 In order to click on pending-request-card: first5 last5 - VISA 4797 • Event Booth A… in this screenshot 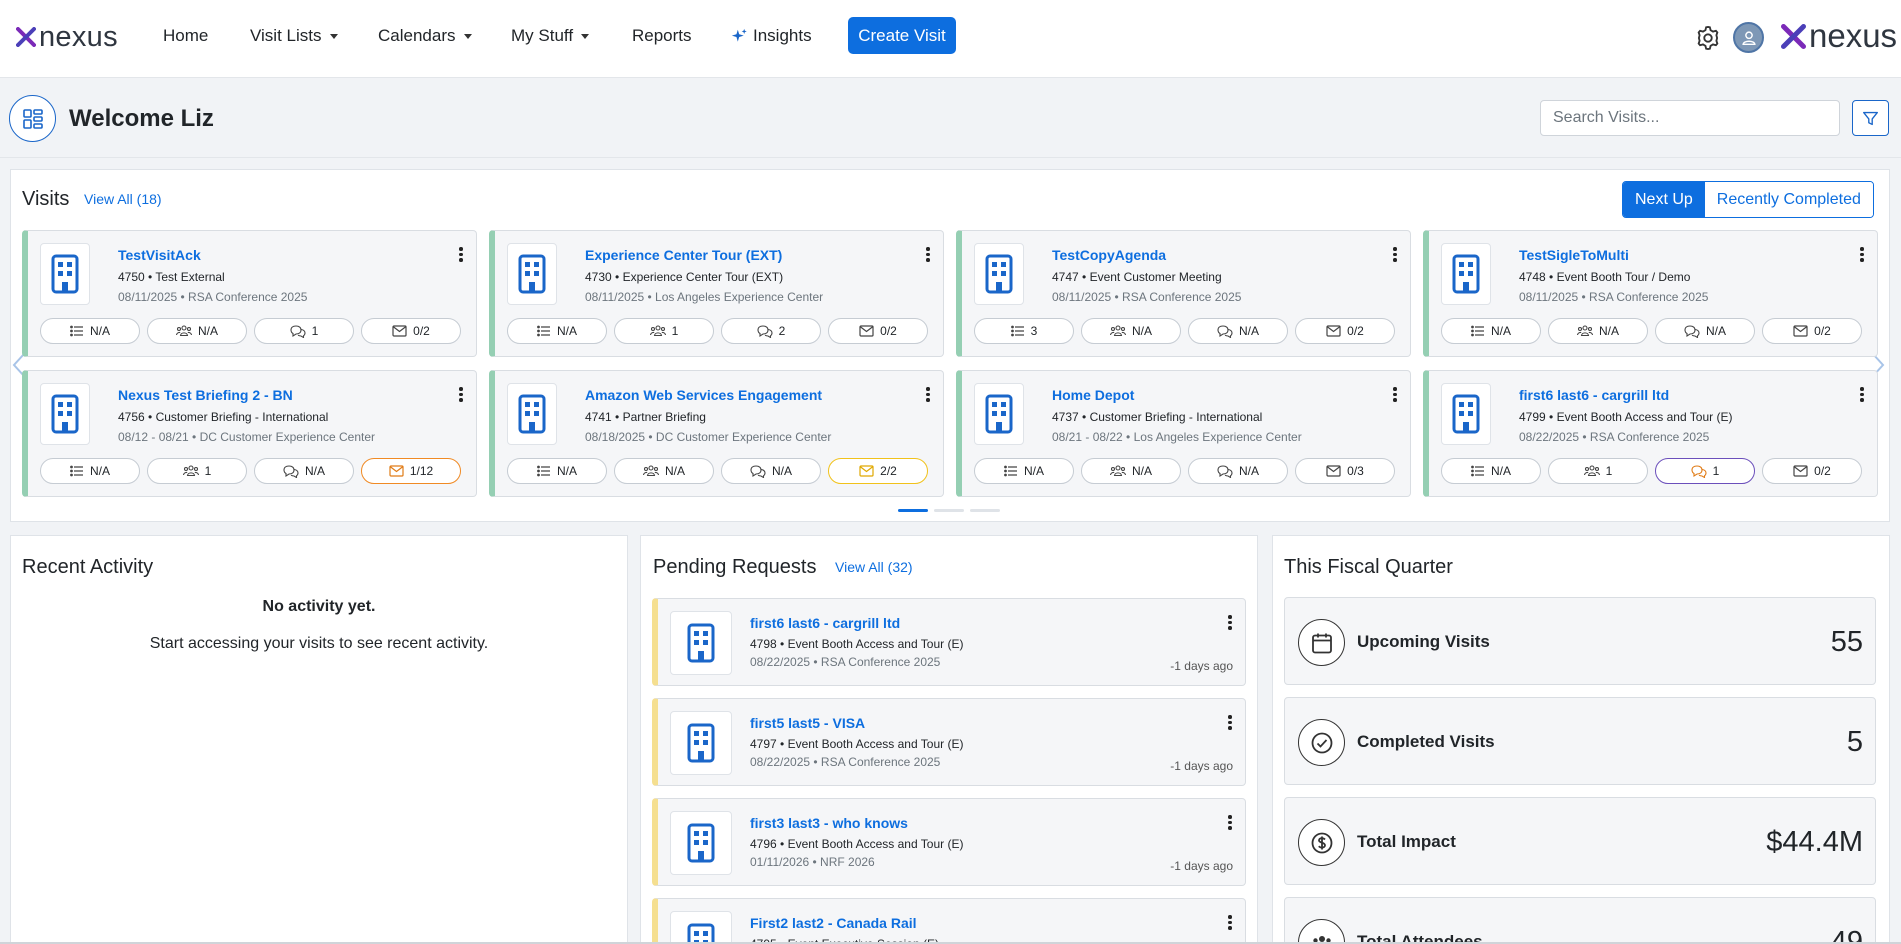, I will do `click(949, 742)`.